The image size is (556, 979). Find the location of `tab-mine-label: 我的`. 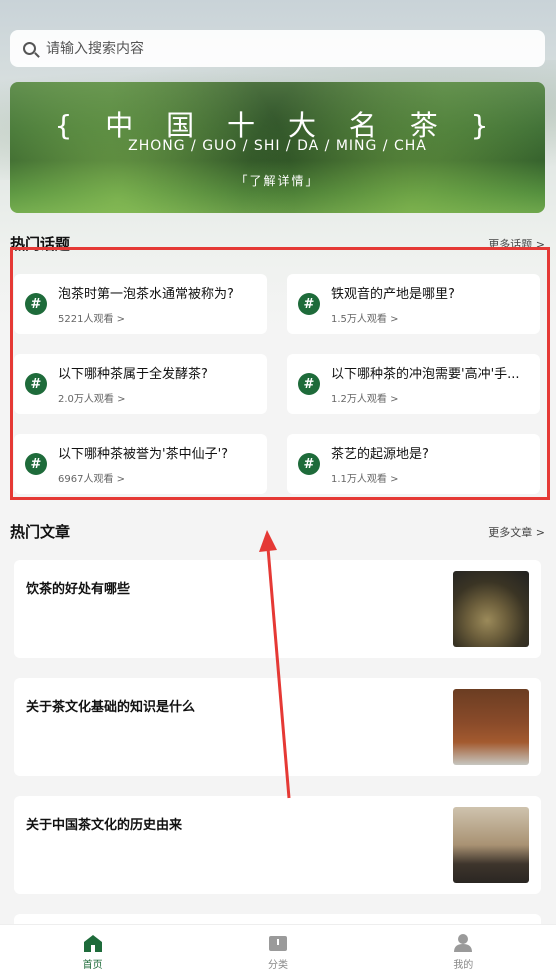

tab-mine-label: 我的 is located at coordinates (463, 965).